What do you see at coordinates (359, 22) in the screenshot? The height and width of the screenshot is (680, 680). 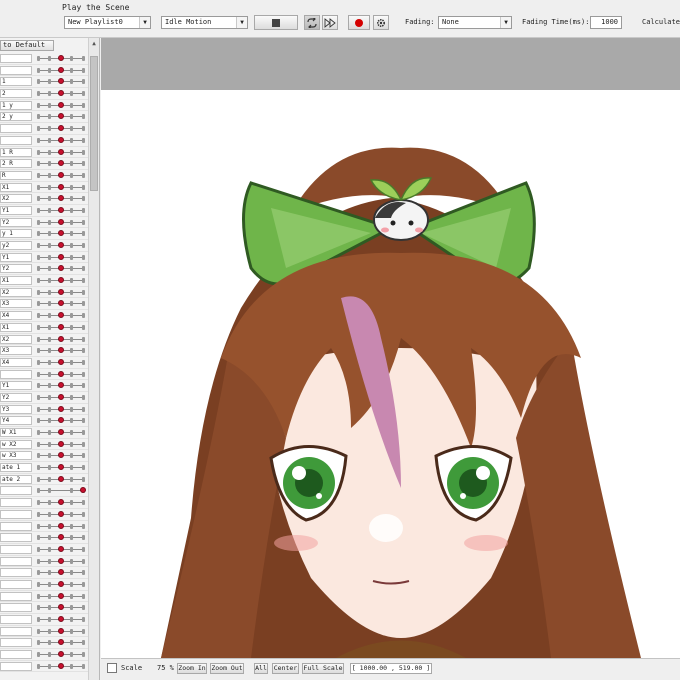 I see `record-button` at bounding box center [359, 22].